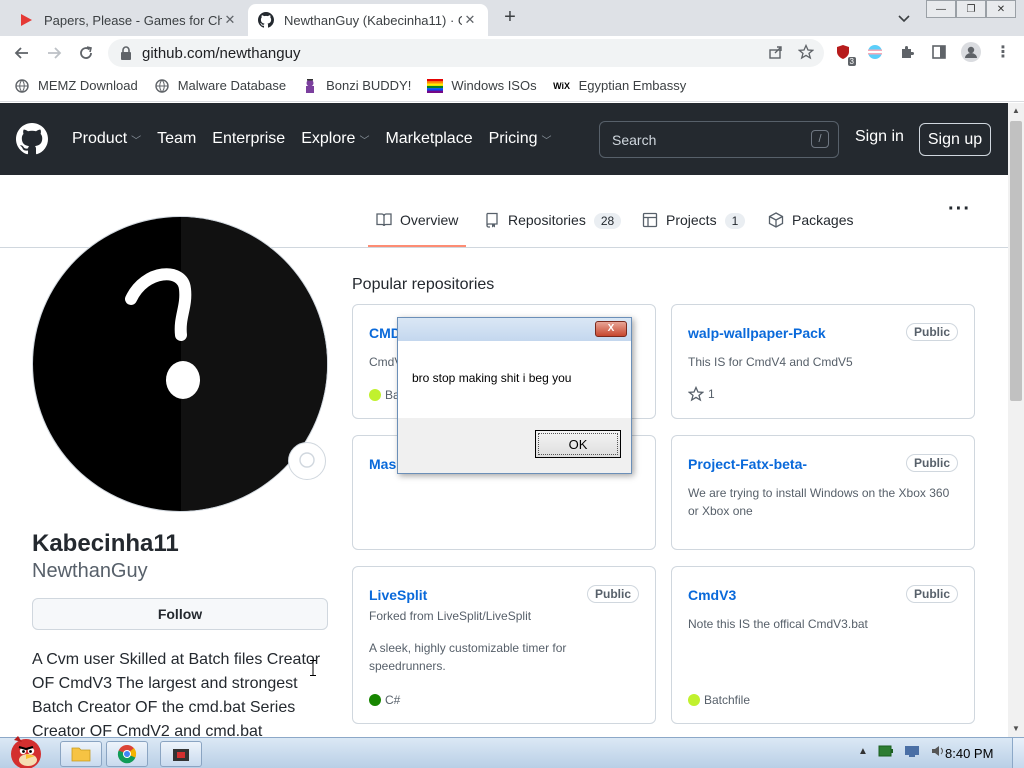 This screenshot has height=768, width=1024. I want to click on system-tray: ▲, so click(902, 751).